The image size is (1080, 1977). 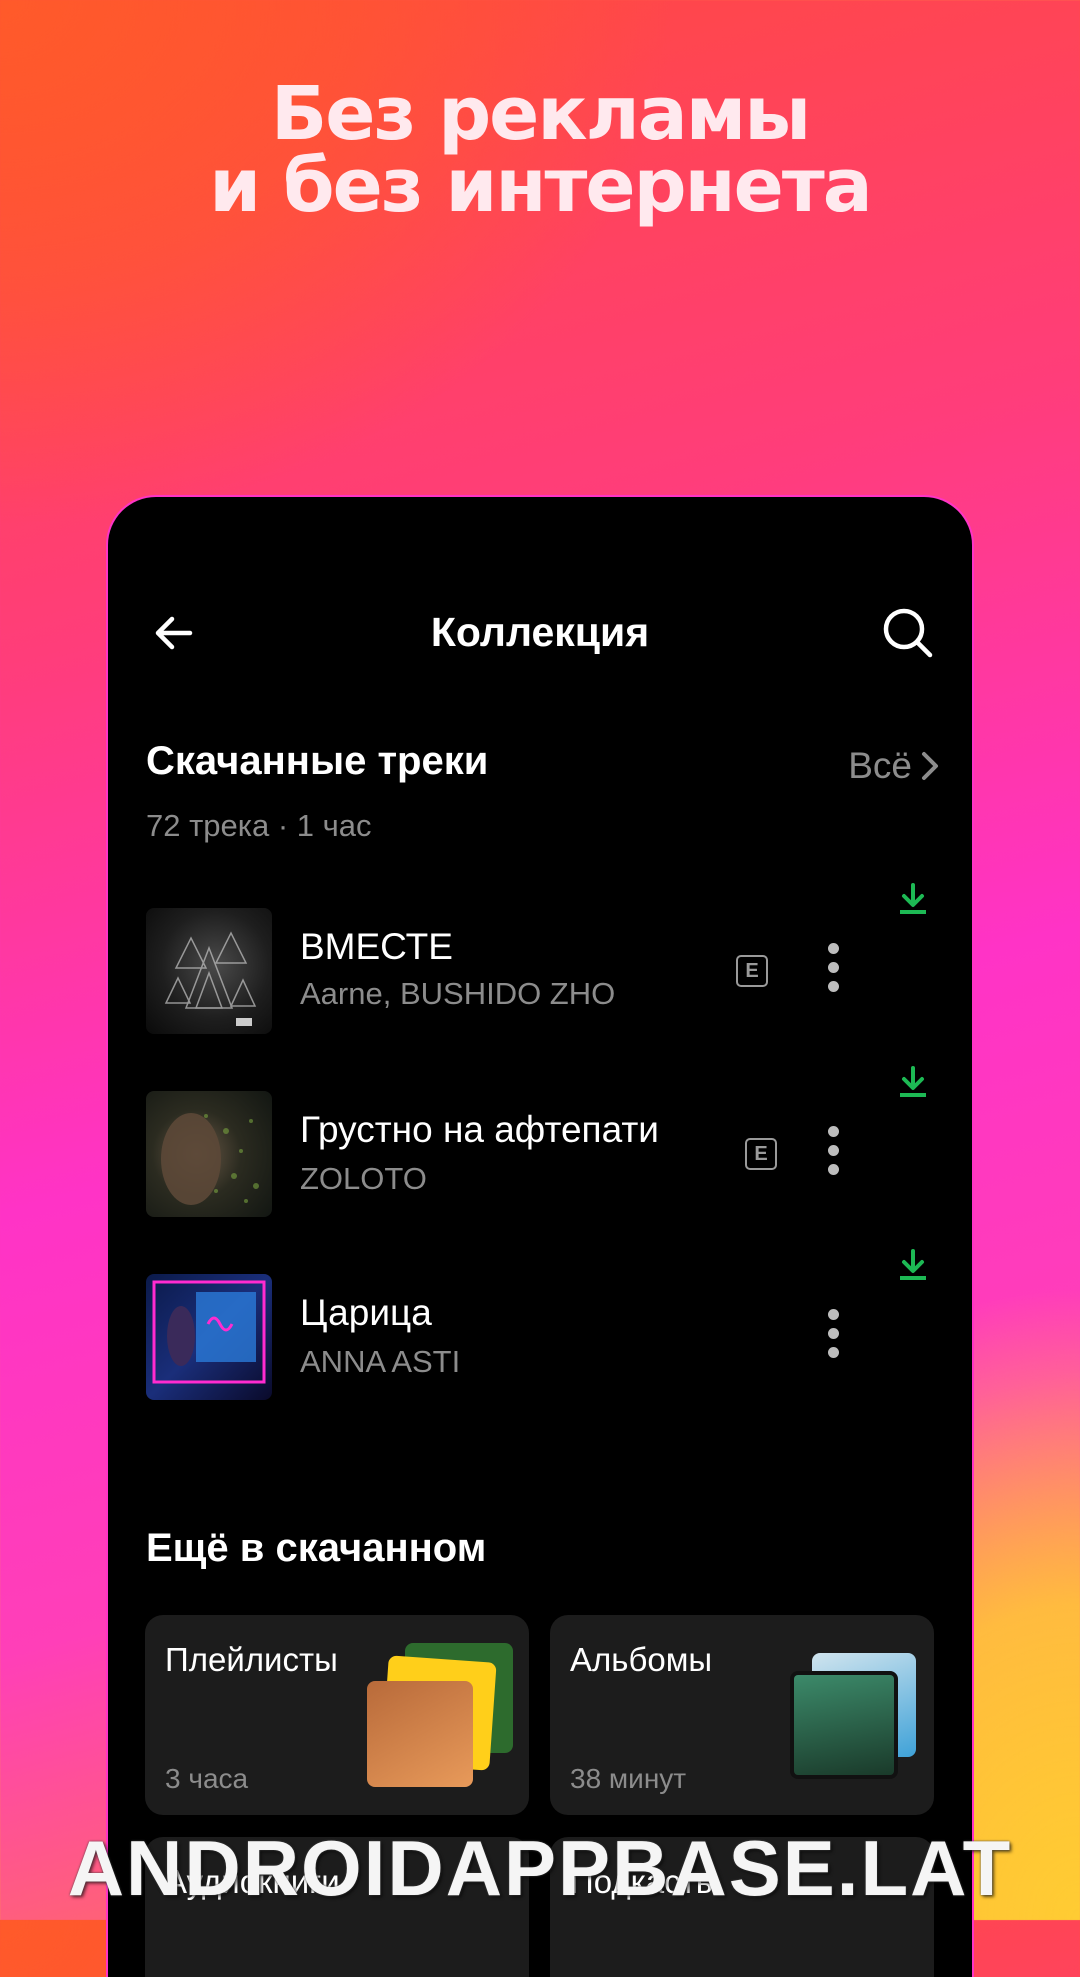 I want to click on playlists-card: Плейлисты 3 часа, so click(x=337, y=1715).